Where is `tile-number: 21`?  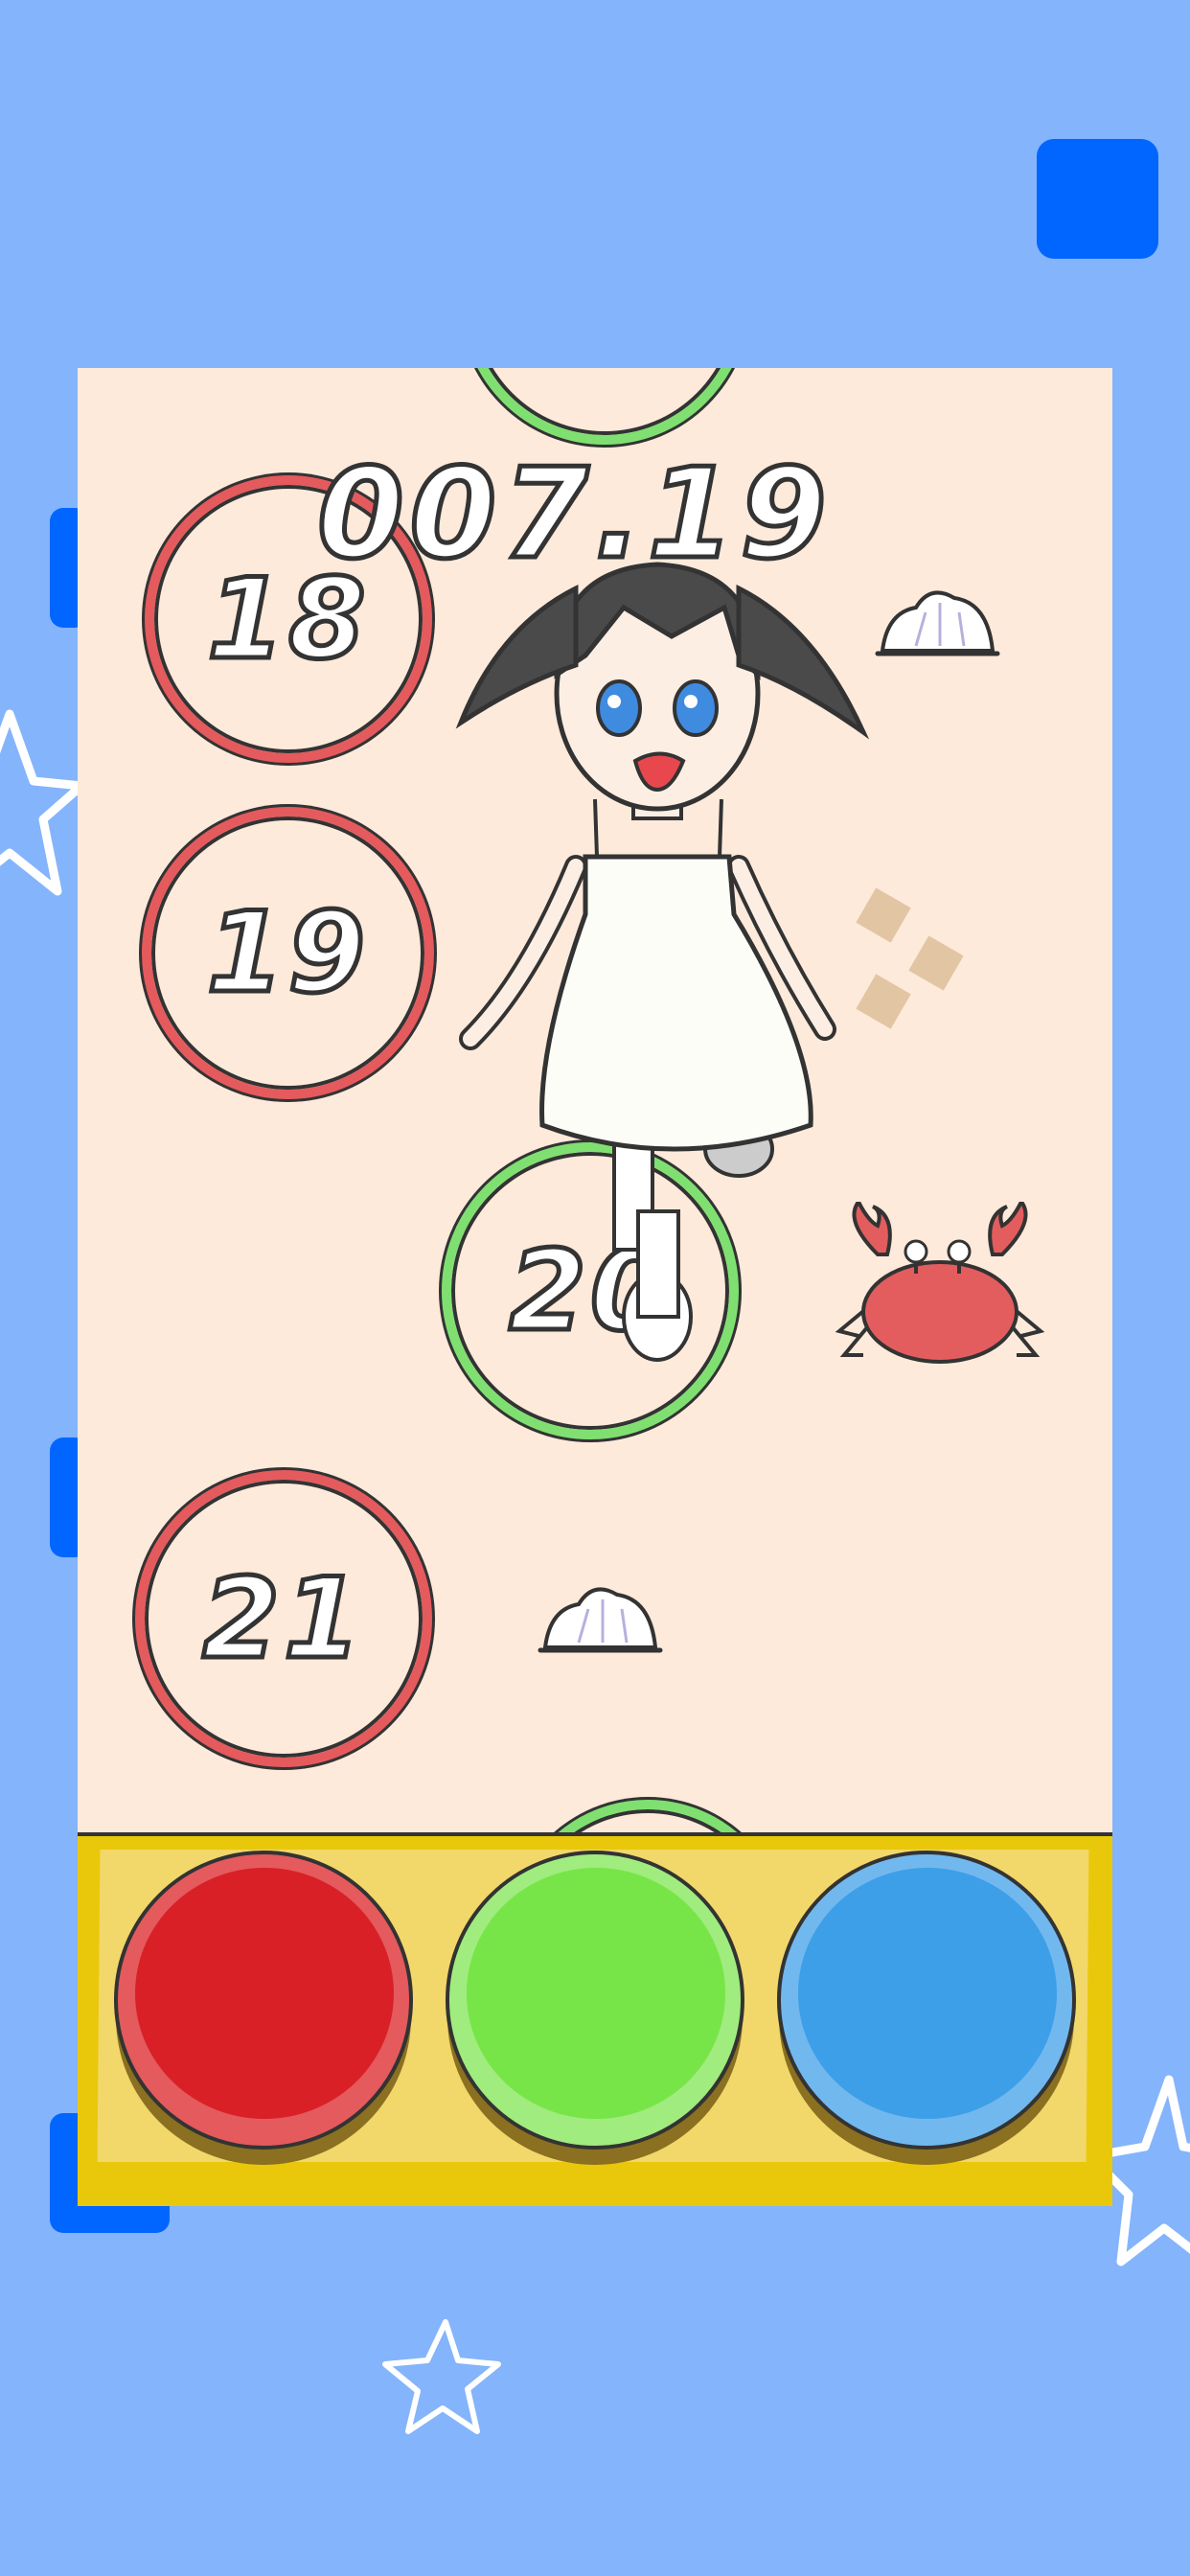 tile-number: 21 is located at coordinates (282, 1619).